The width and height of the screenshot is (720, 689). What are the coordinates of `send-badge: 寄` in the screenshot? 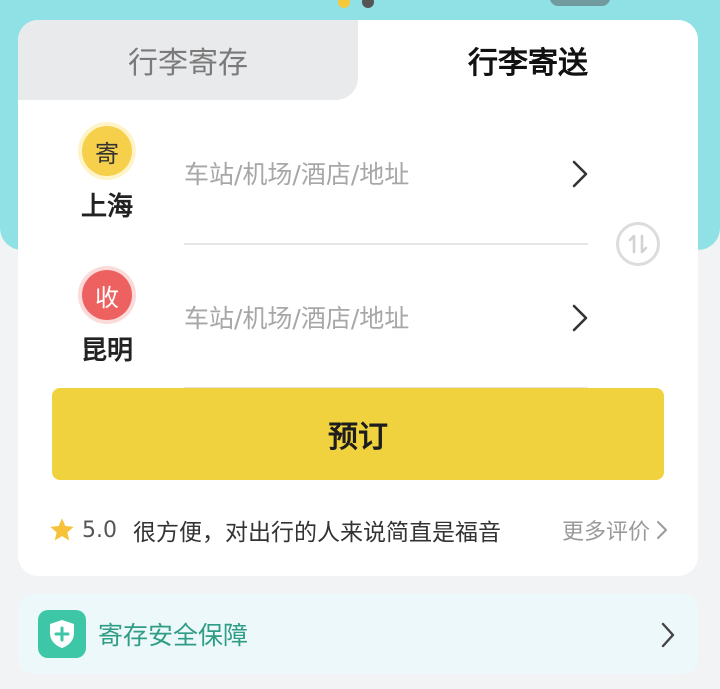 It's located at (107, 151).